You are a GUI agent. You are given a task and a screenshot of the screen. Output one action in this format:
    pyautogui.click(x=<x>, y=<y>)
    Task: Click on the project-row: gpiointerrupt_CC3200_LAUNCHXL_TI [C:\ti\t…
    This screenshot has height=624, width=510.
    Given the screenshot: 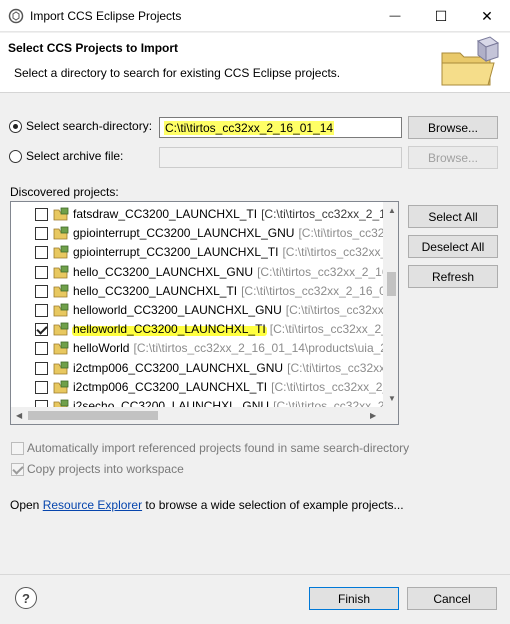 What is the action you would take?
    pyautogui.click(x=204, y=252)
    